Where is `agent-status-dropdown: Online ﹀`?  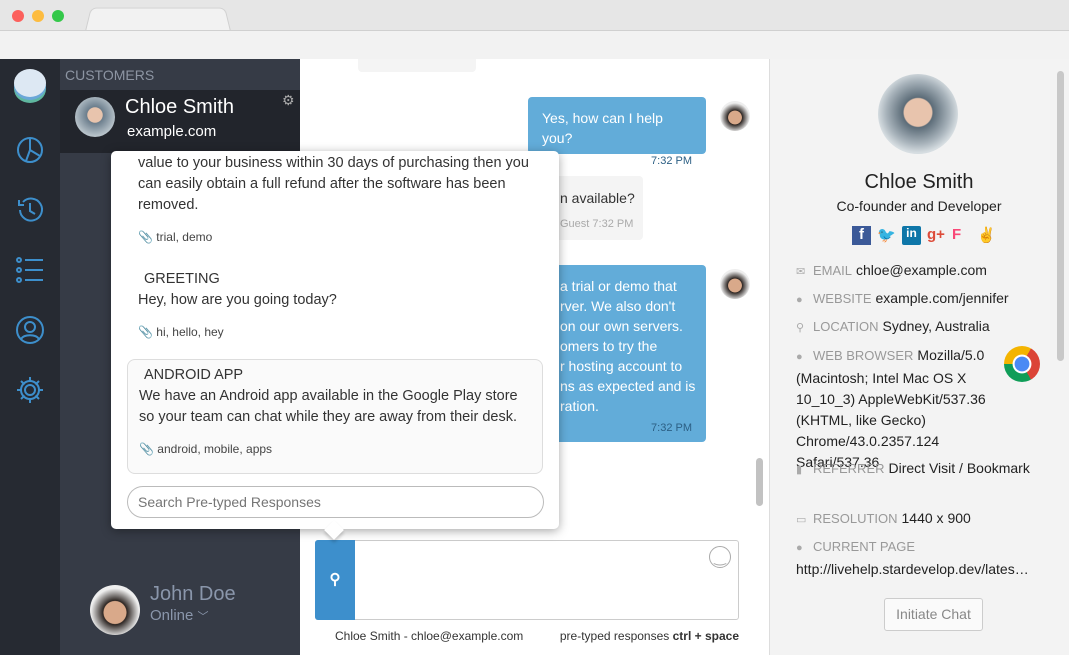
agent-status-dropdown: Online ﹀ is located at coordinates (179, 615).